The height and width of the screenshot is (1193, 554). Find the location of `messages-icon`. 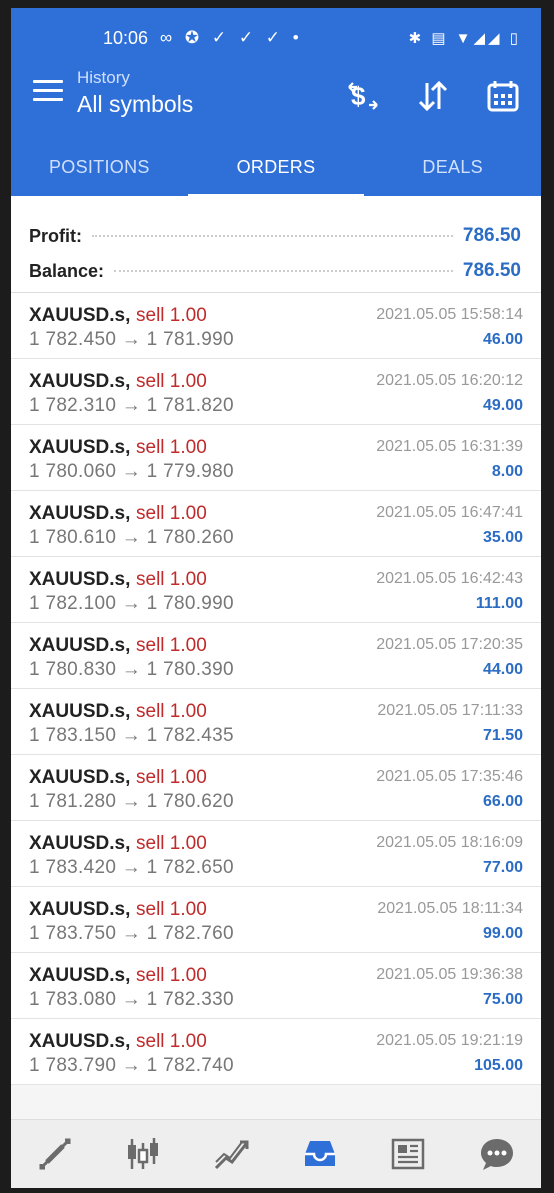

messages-icon is located at coordinates (497, 1154).